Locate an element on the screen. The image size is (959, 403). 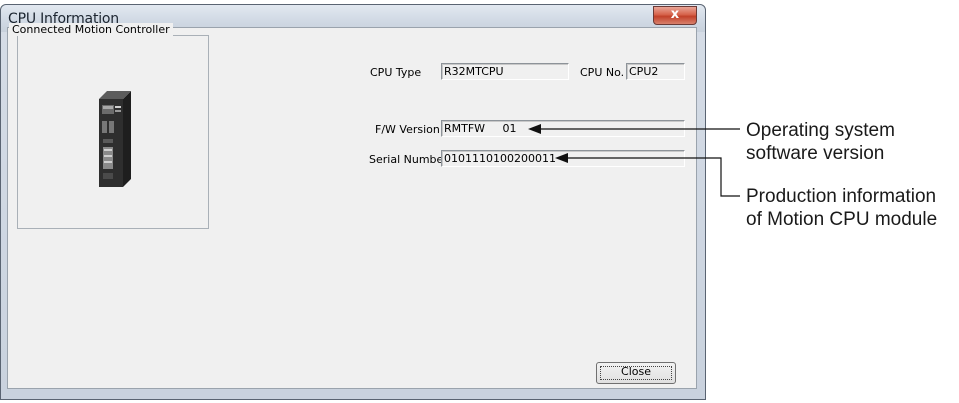
os-version-annotation: Operating system software version is located at coordinates (820, 142).